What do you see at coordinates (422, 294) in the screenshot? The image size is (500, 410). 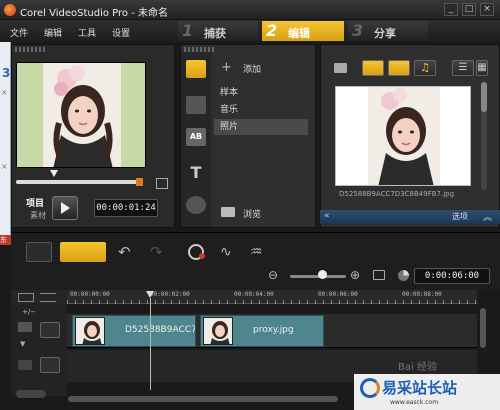 I see `ruler-label: 00:00:08:00` at bounding box center [422, 294].